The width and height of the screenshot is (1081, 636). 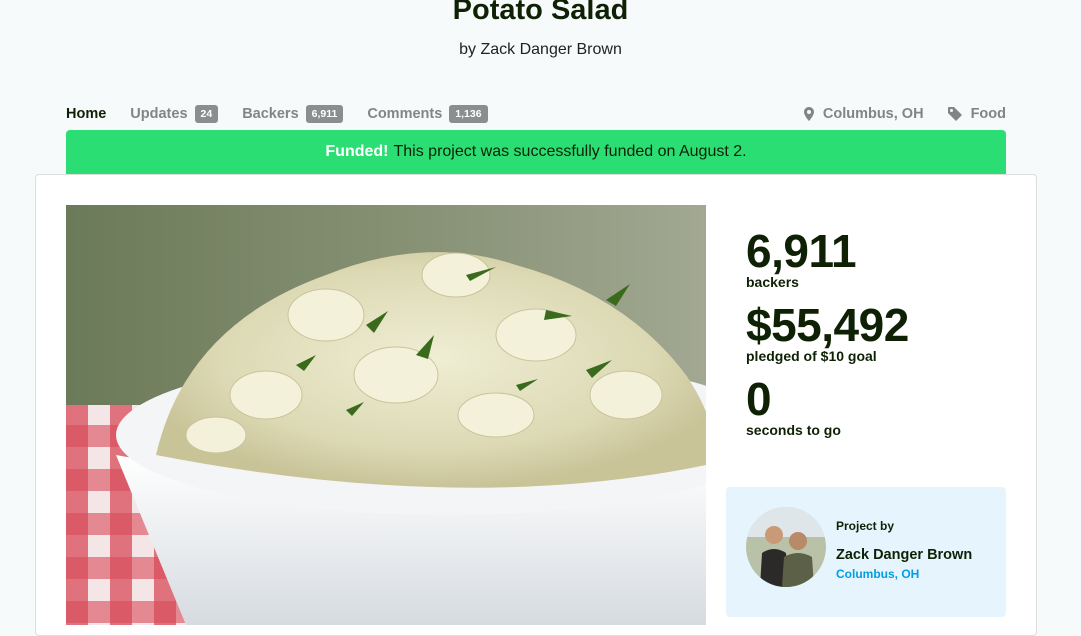 I want to click on project-meta: Columbus, OH Food, so click(x=893, y=114).